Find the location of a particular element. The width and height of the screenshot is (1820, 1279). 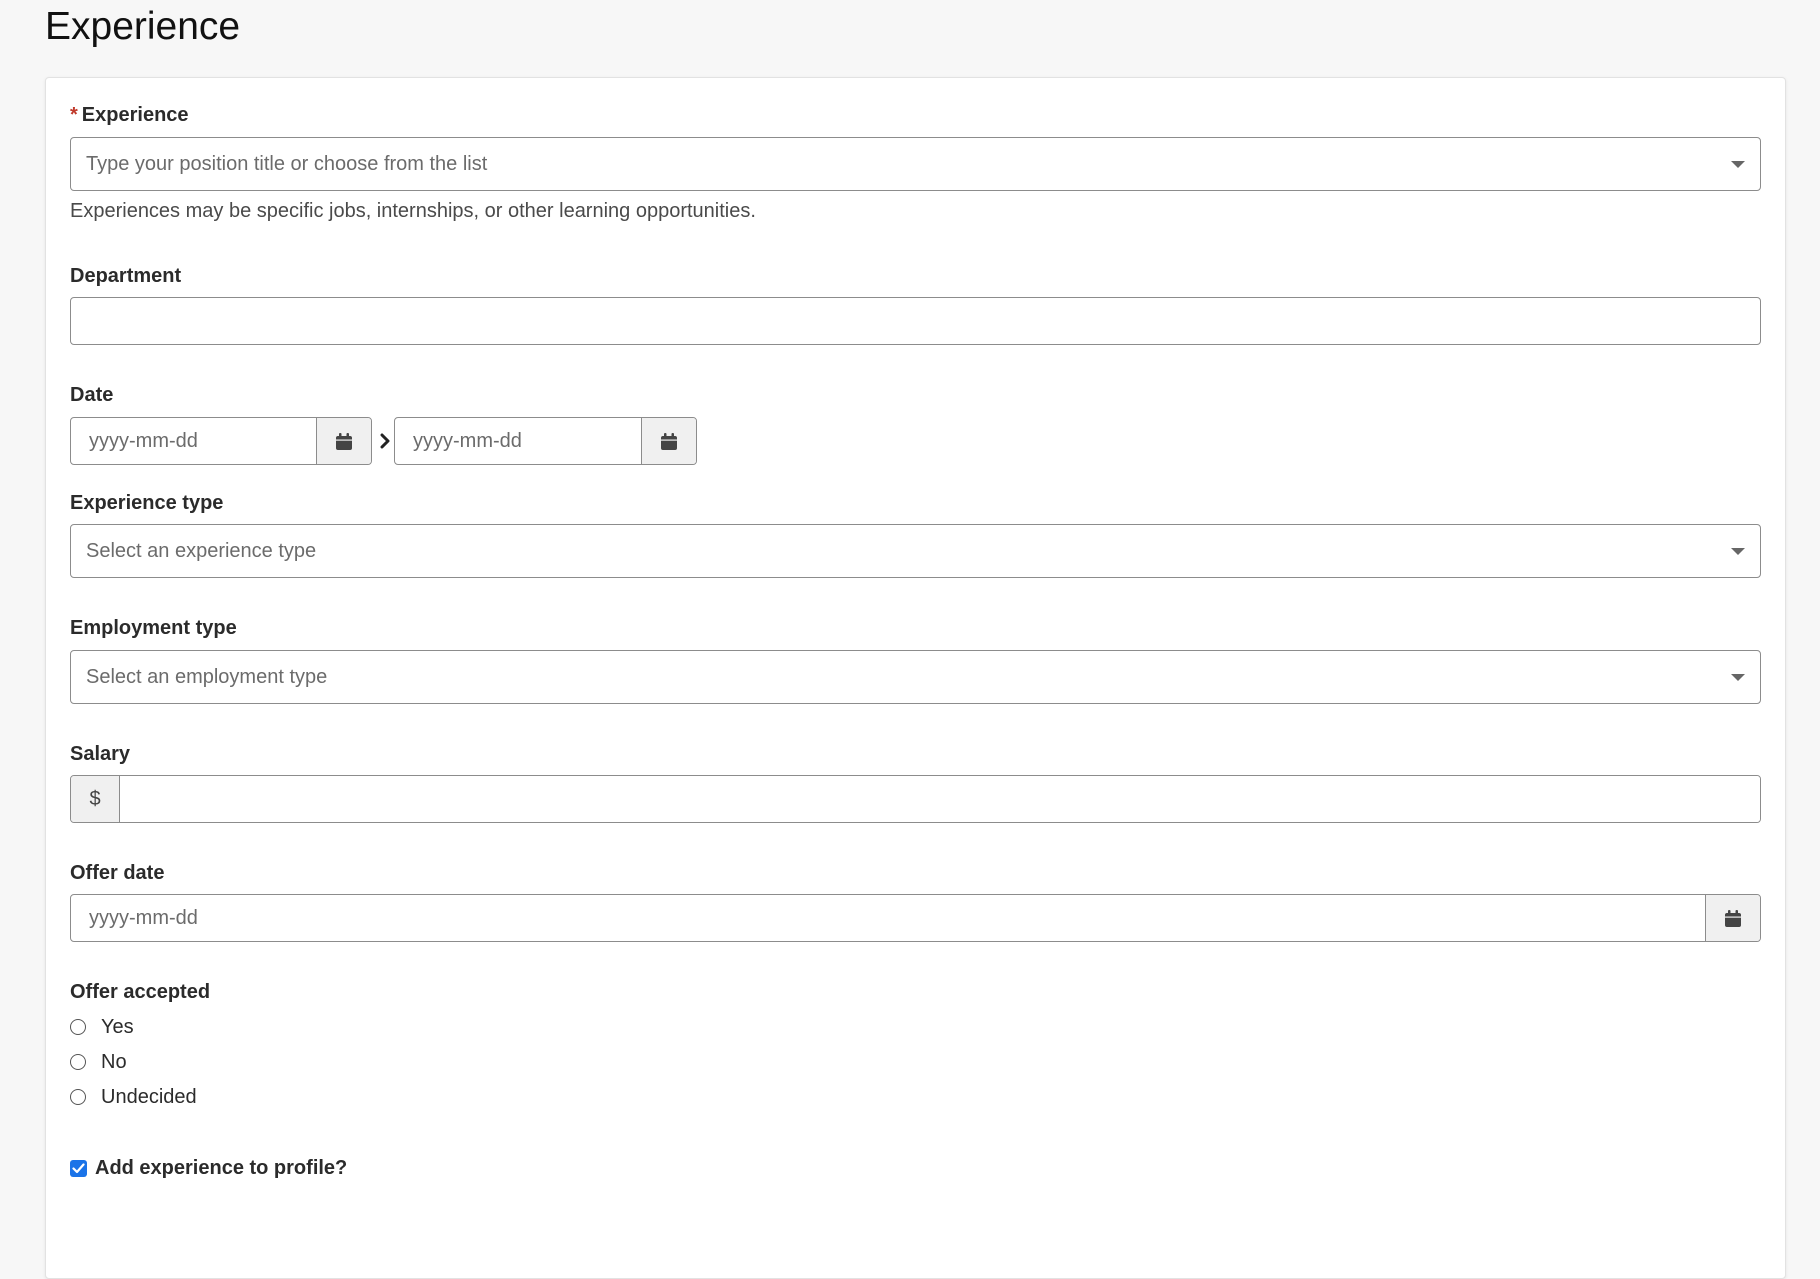

add-to-profile-label: Add experience to profile? is located at coordinates (221, 1167).